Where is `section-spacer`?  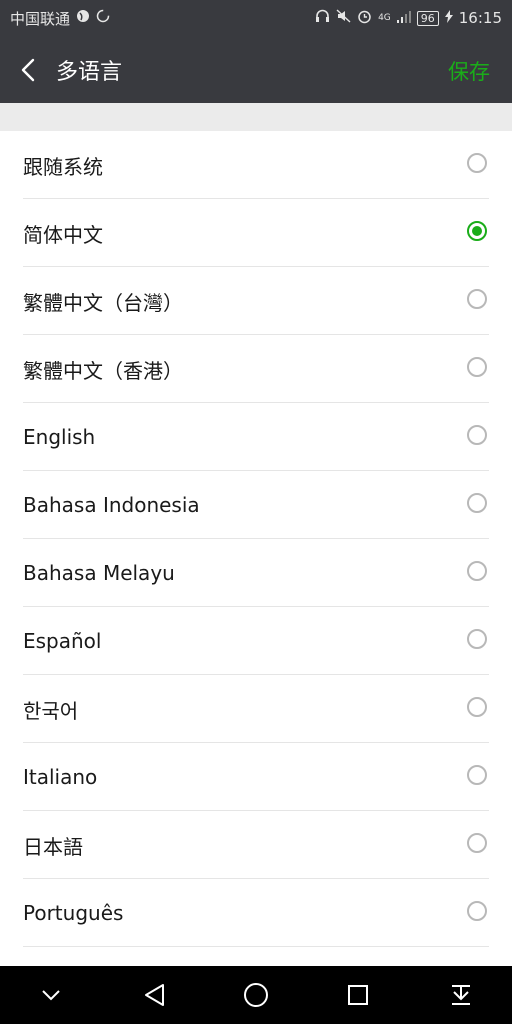
section-spacer is located at coordinates (256, 117).